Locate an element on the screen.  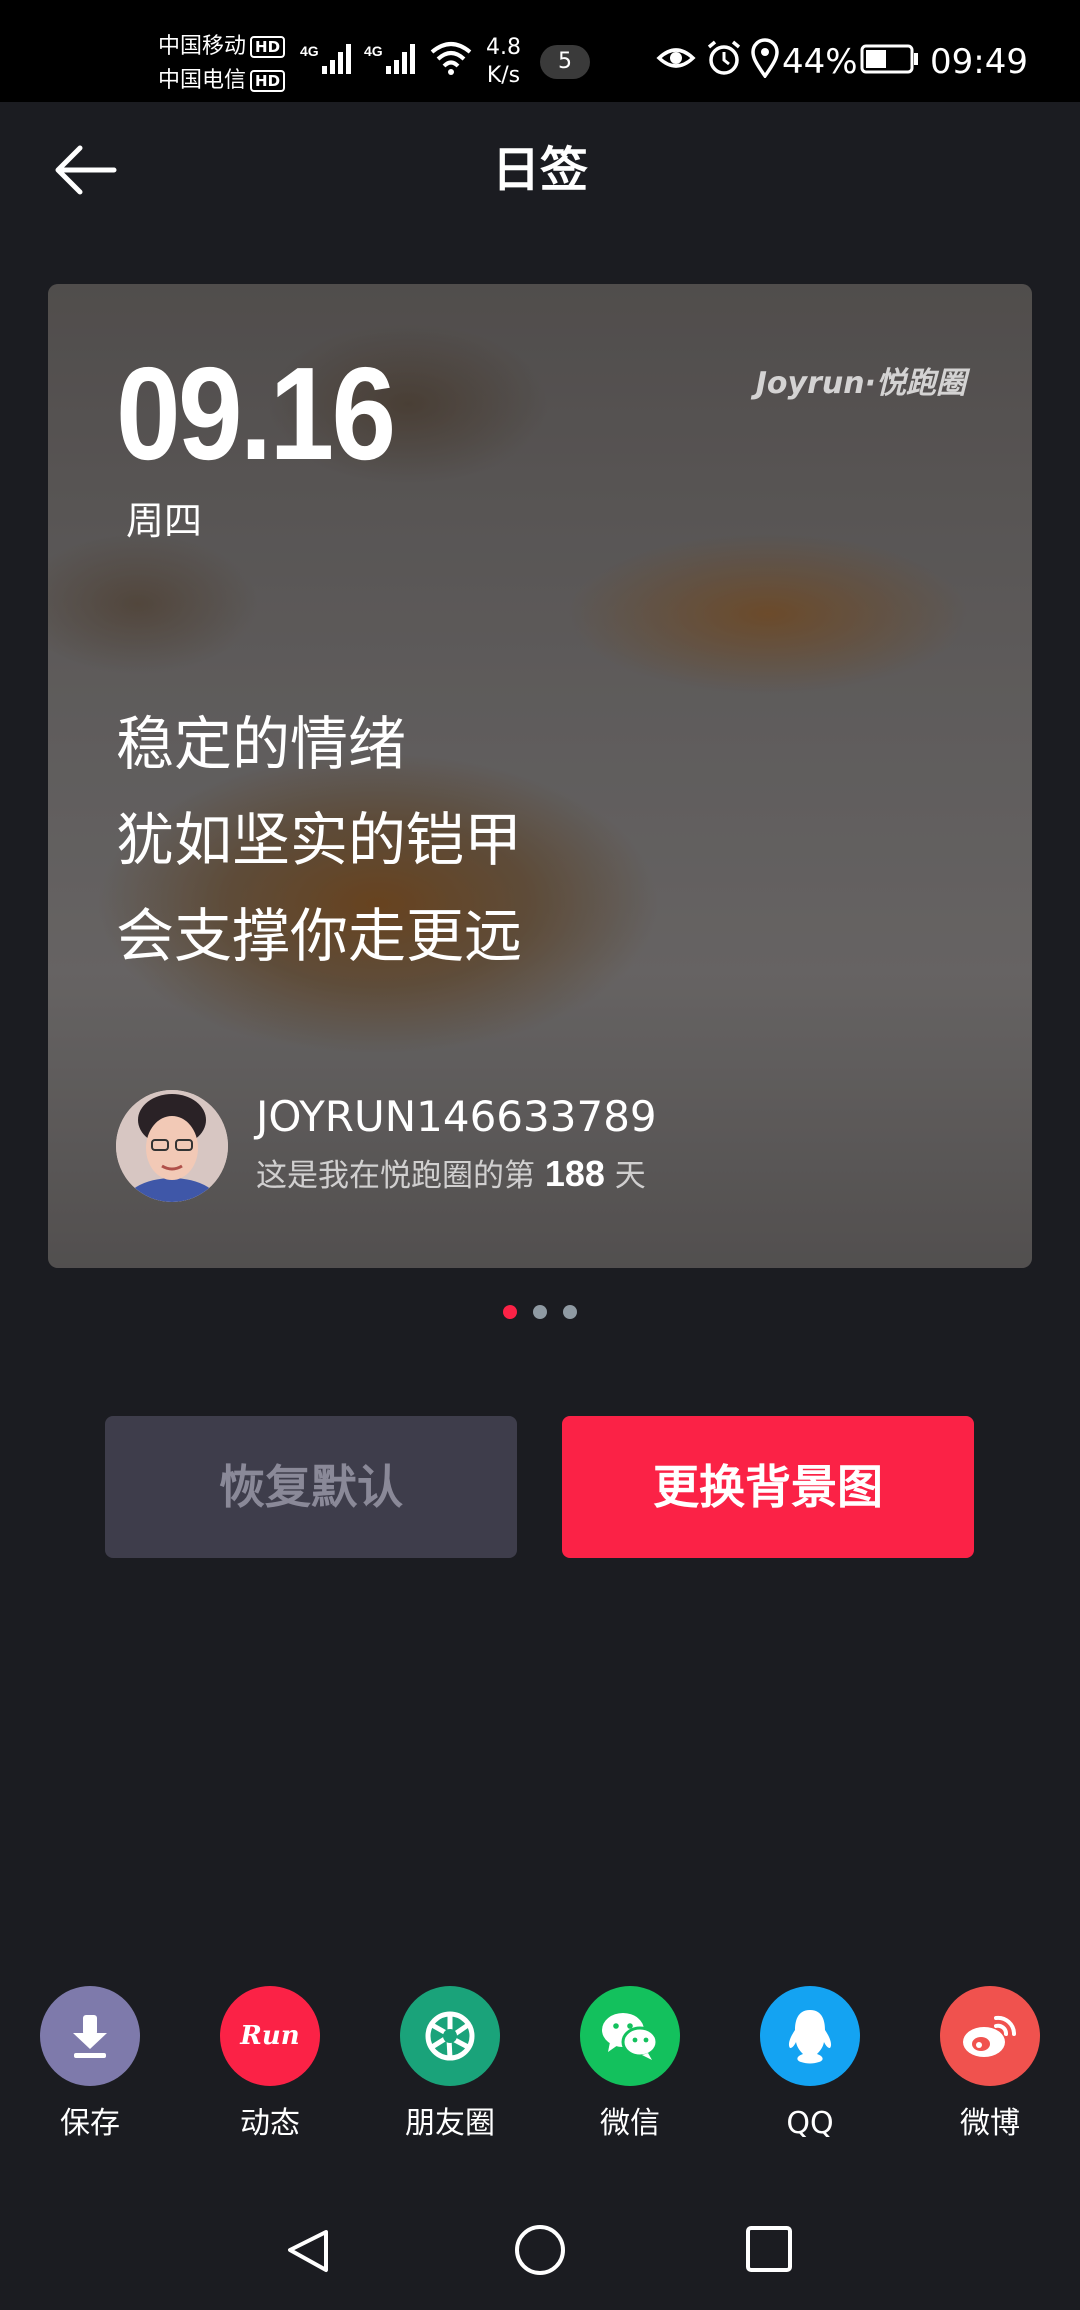
page-dot-active is located at coordinates (510, 1312).